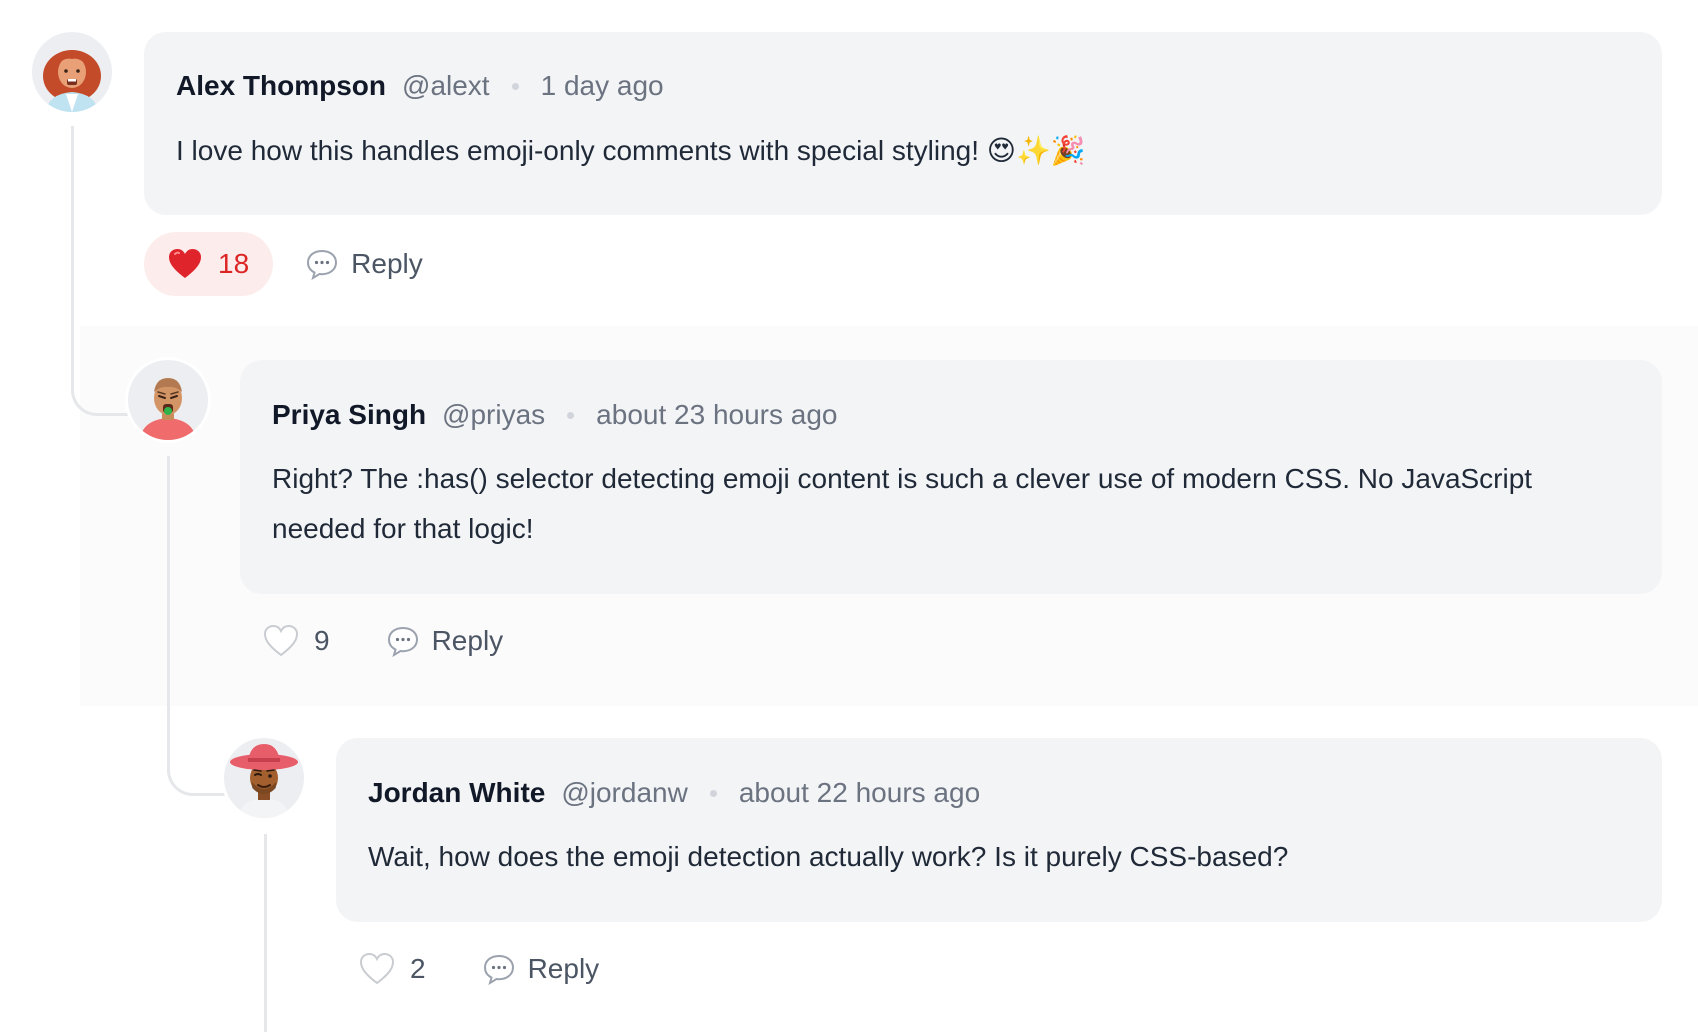 This screenshot has height=1032, width=1698. Describe the element at coordinates (624, 793) in the screenshot. I see `author-handle: @jordanw` at that location.